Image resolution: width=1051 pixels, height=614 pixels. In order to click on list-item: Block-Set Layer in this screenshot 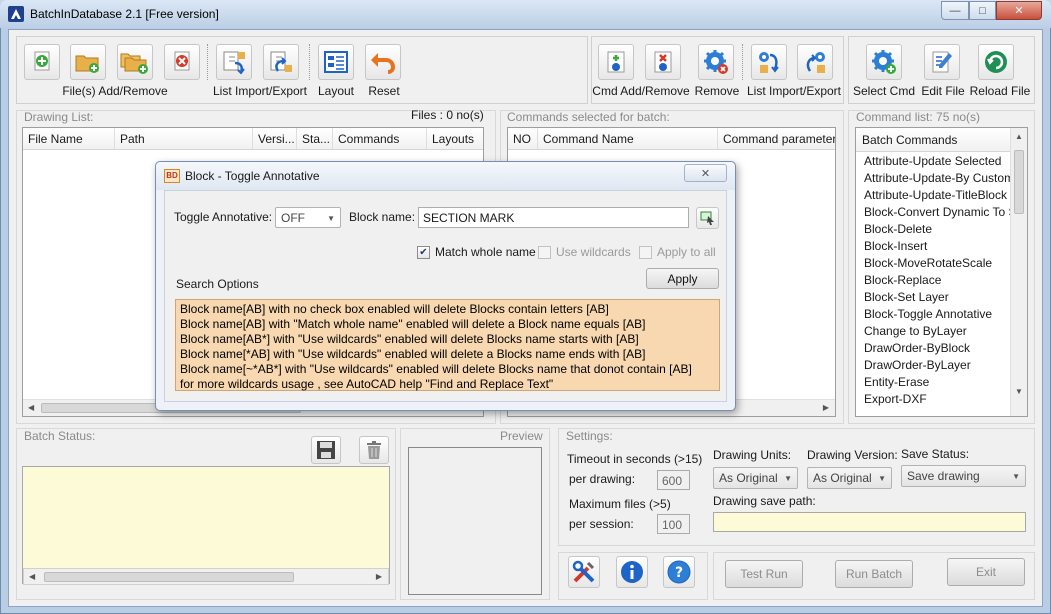, I will do `click(933, 297)`.